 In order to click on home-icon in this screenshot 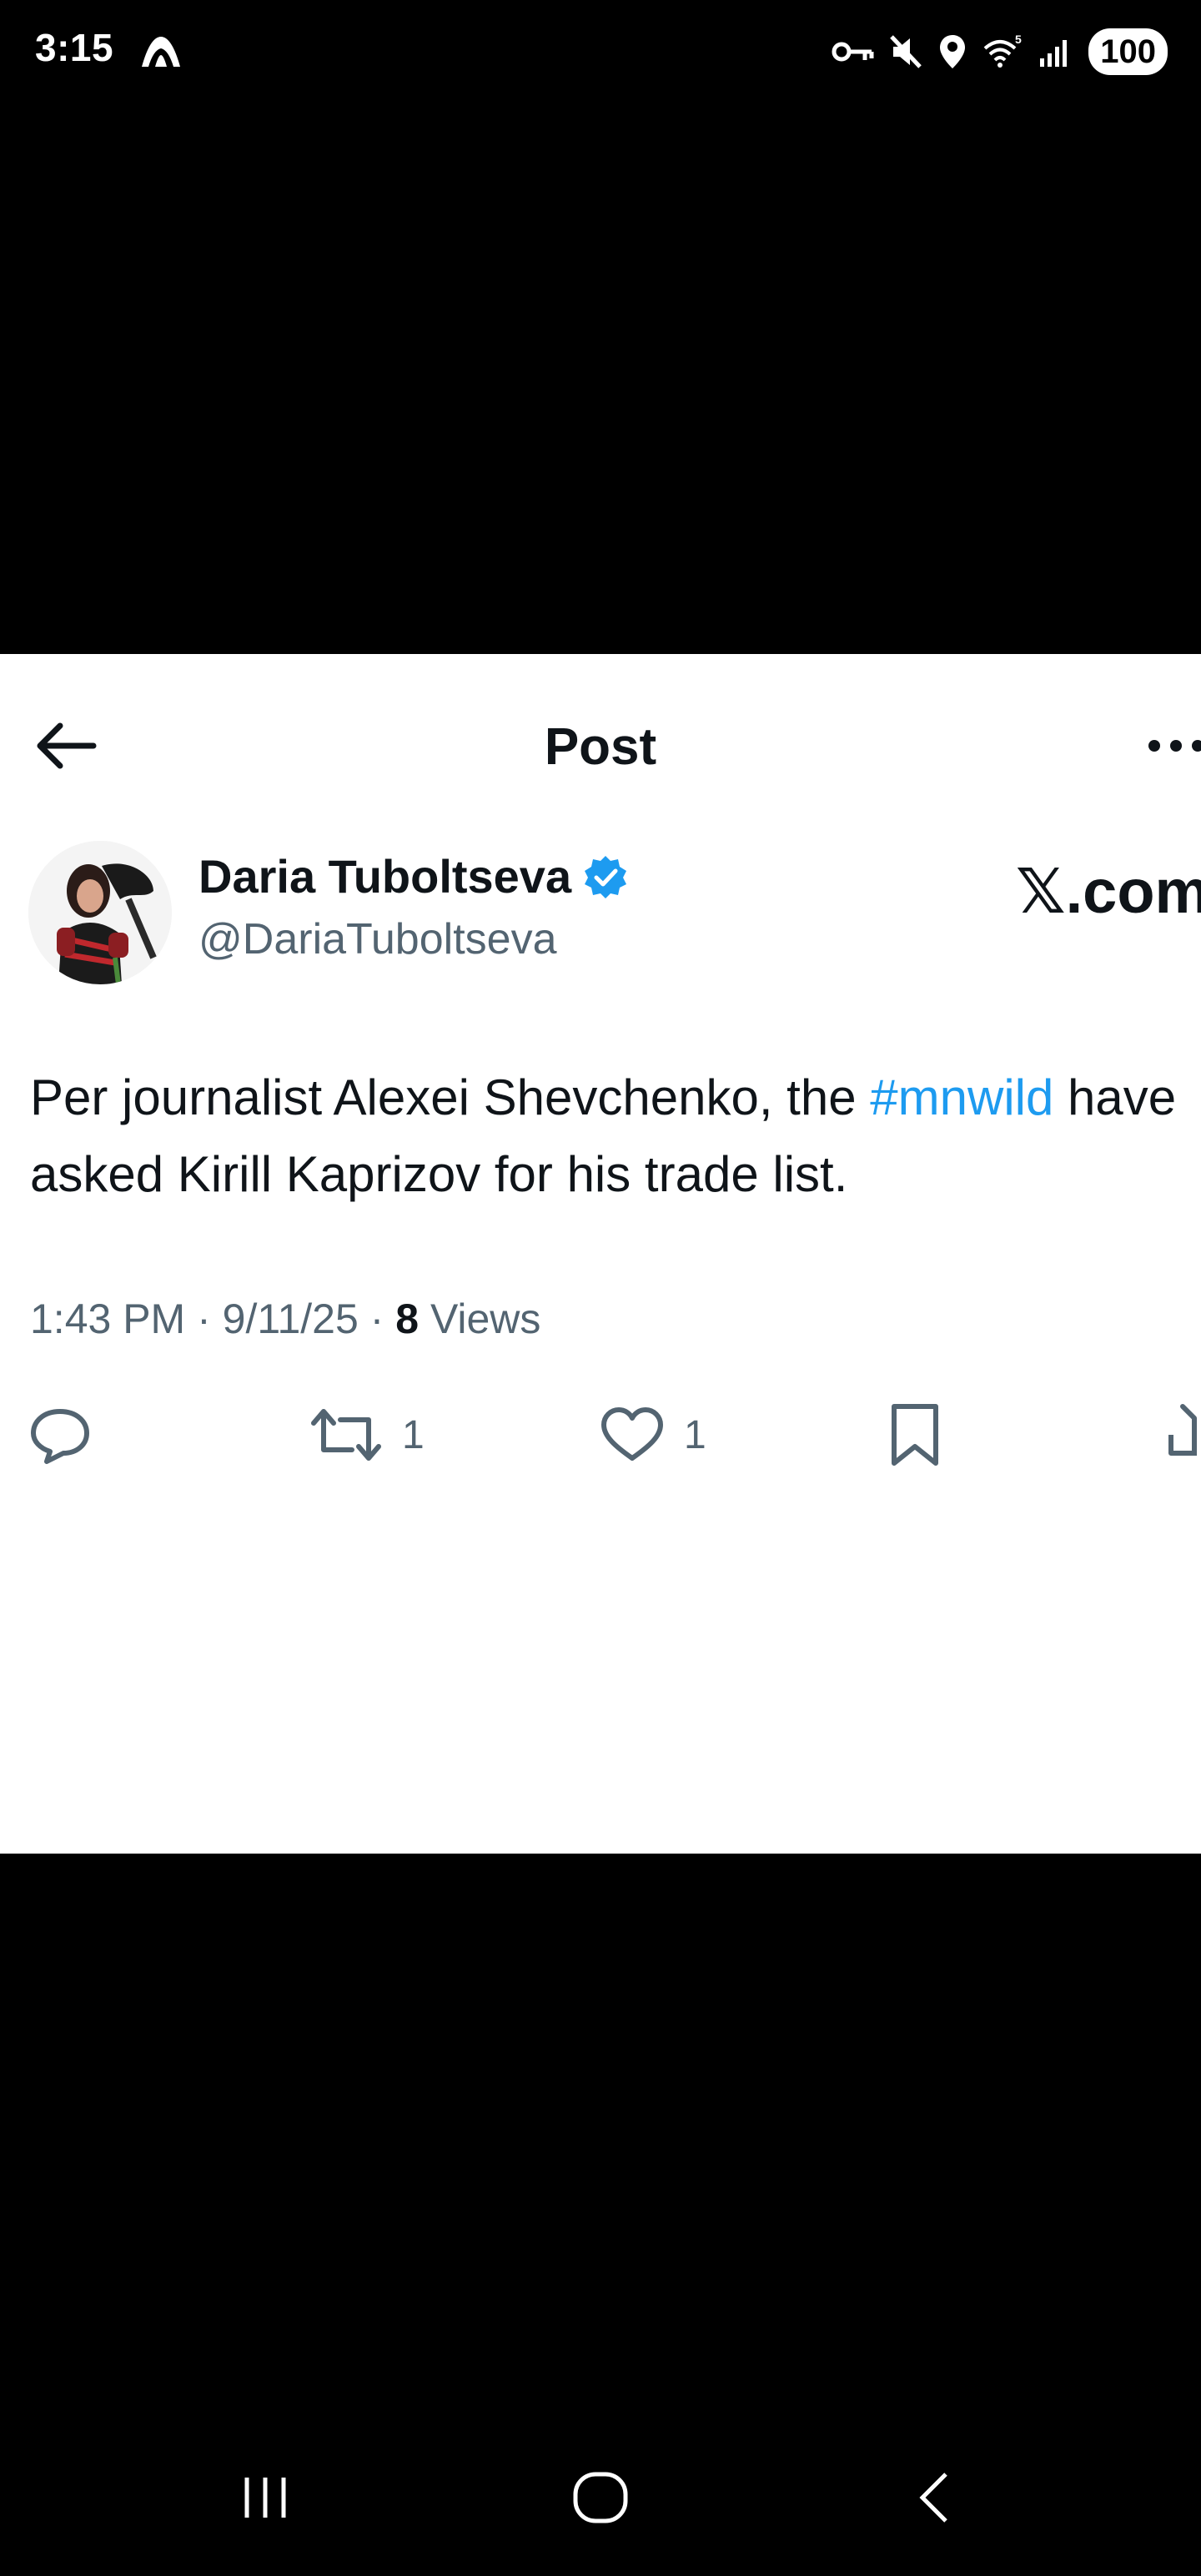, I will do `click(601, 2497)`.